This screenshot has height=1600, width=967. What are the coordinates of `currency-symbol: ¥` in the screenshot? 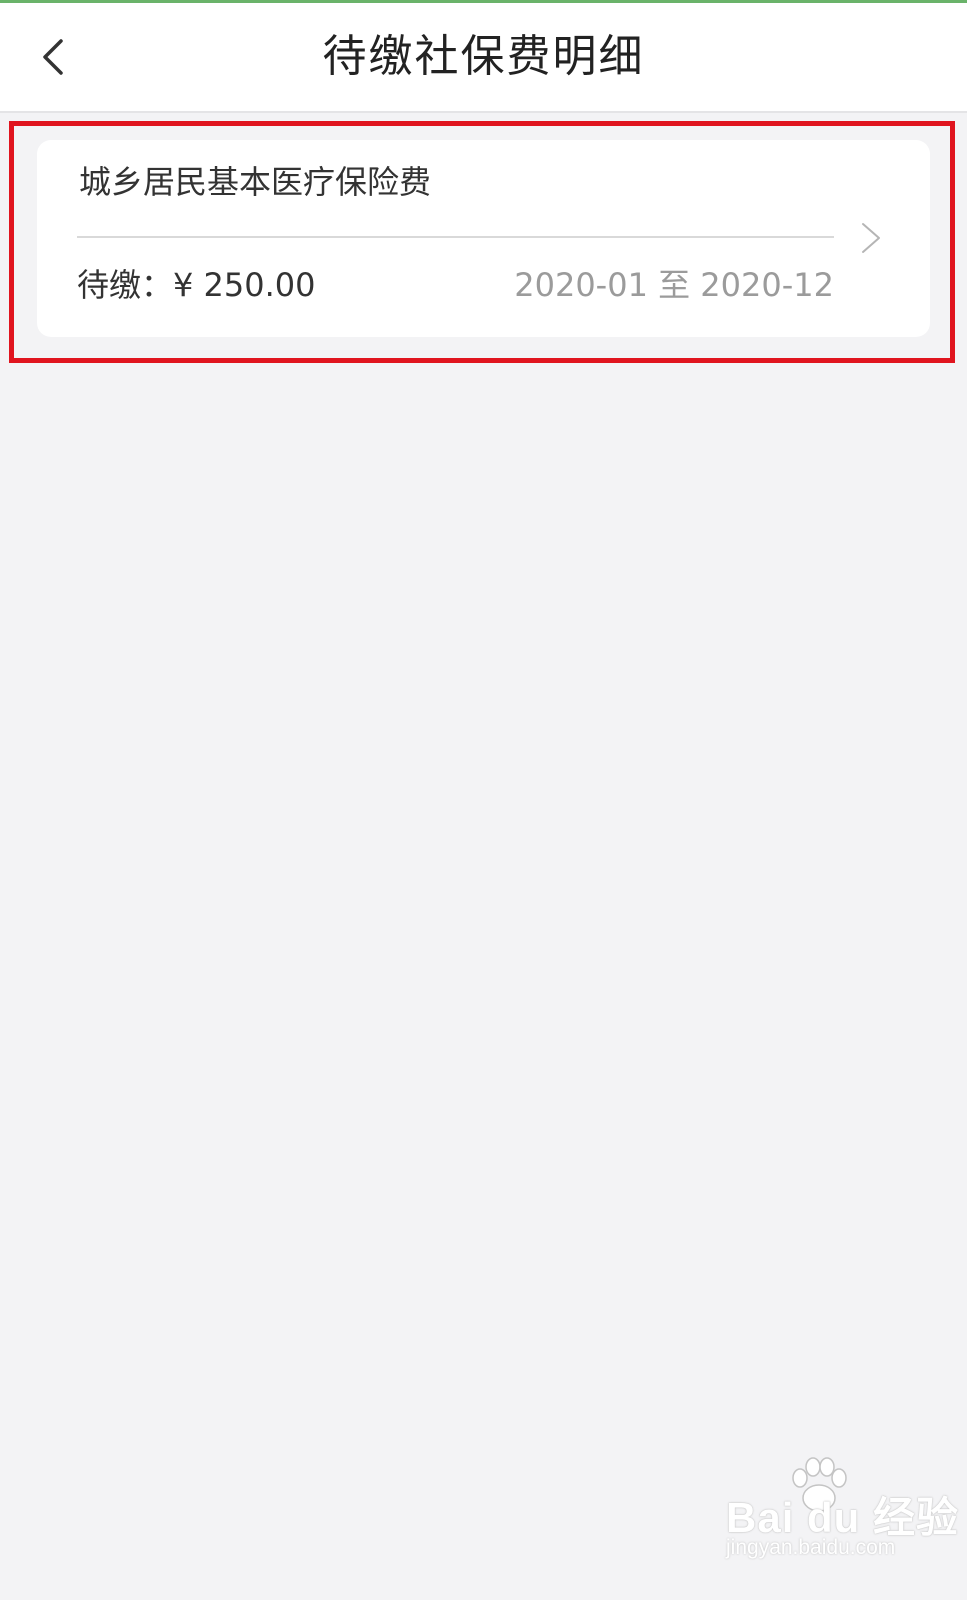 It's located at (183, 285).